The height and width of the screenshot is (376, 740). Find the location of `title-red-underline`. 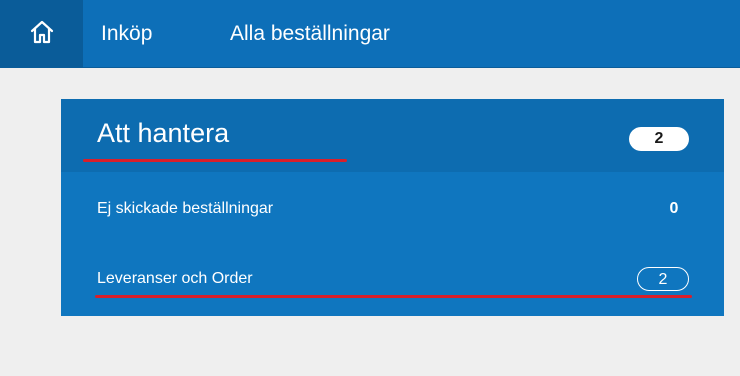

title-red-underline is located at coordinates (215, 160).